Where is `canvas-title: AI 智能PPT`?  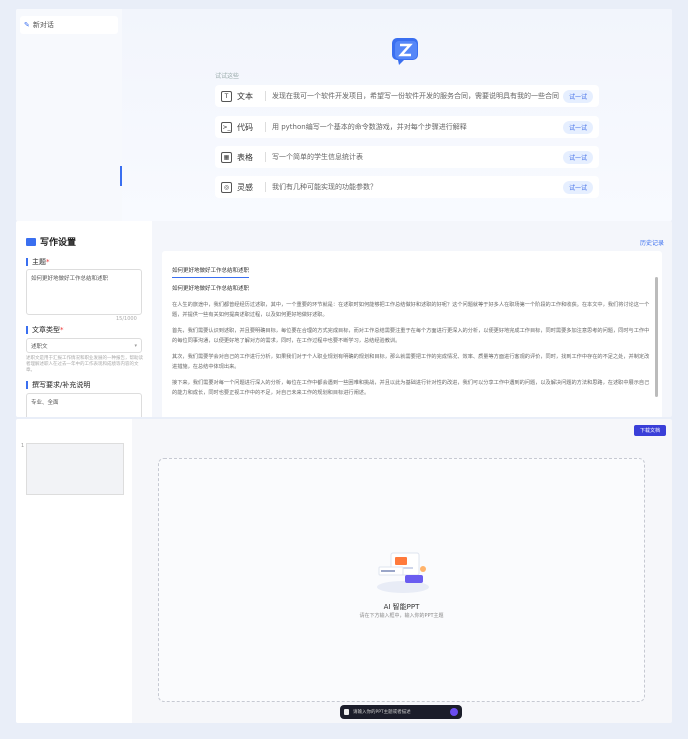 canvas-title: AI 智能PPT is located at coordinates (401, 607).